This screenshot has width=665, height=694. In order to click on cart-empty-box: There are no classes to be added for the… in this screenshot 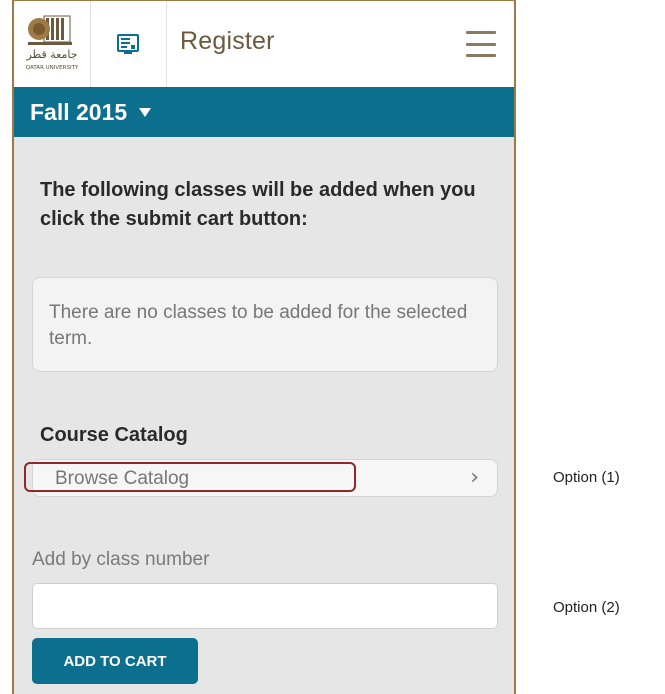, I will do `click(265, 324)`.